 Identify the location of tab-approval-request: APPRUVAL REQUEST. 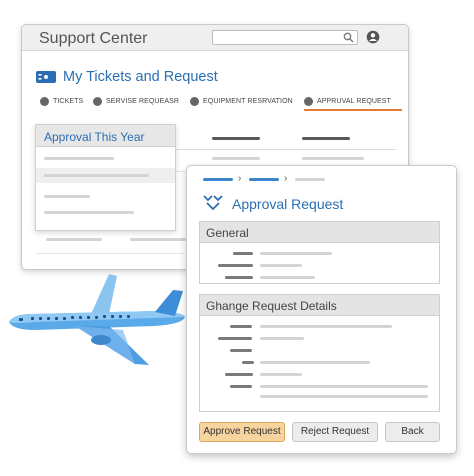
(353, 103).